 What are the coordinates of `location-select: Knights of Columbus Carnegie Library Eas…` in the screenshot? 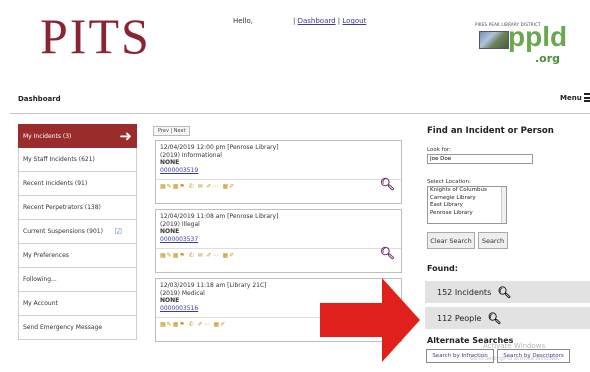 It's located at (467, 205).